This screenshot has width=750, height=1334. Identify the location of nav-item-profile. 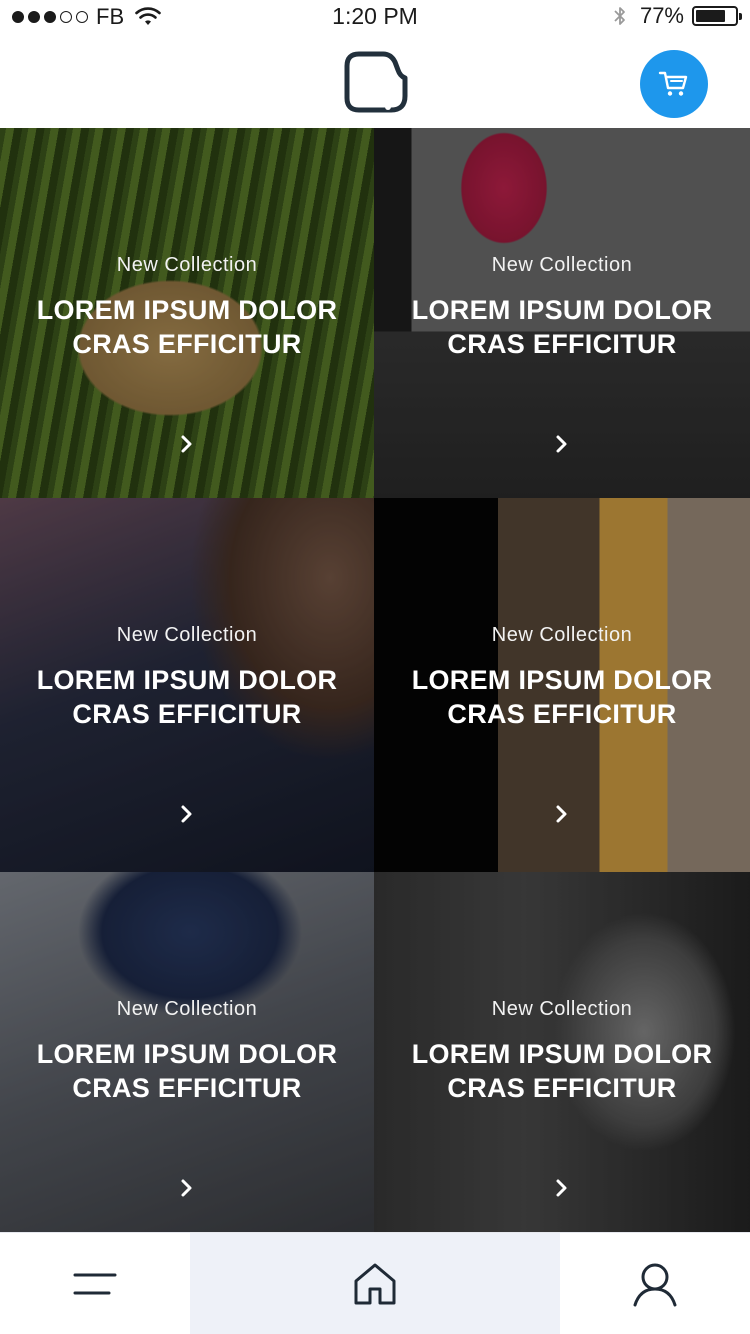
(655, 1283).